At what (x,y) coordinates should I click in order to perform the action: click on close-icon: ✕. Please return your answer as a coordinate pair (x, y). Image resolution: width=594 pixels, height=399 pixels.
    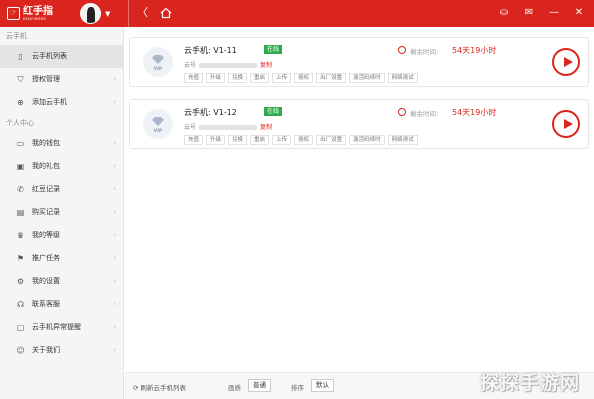
    Looking at the image, I should click on (579, 13).